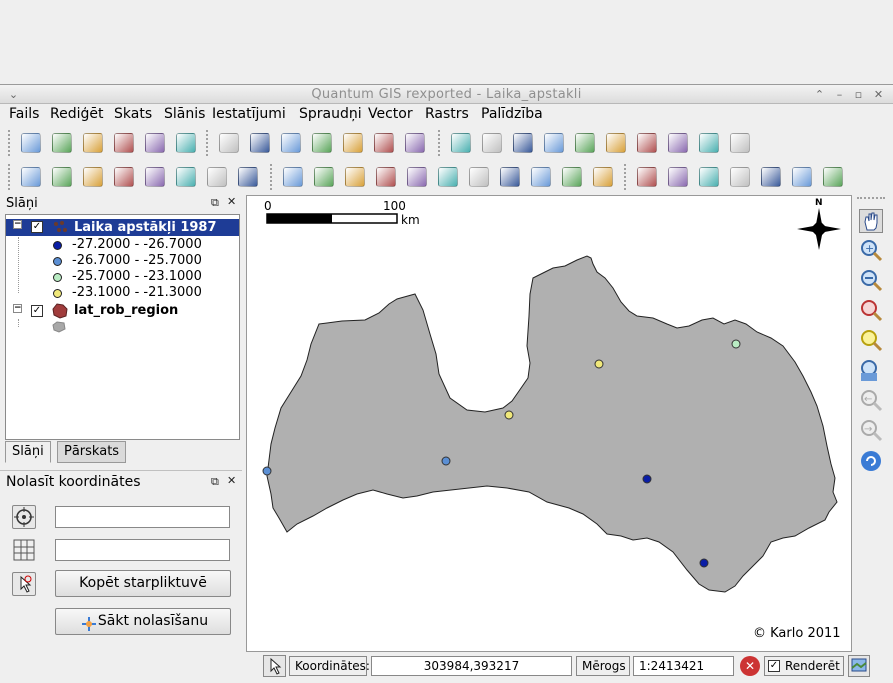 The width and height of the screenshot is (893, 683). What do you see at coordinates (186, 177) in the screenshot?
I see `cut-features-icon` at bounding box center [186, 177].